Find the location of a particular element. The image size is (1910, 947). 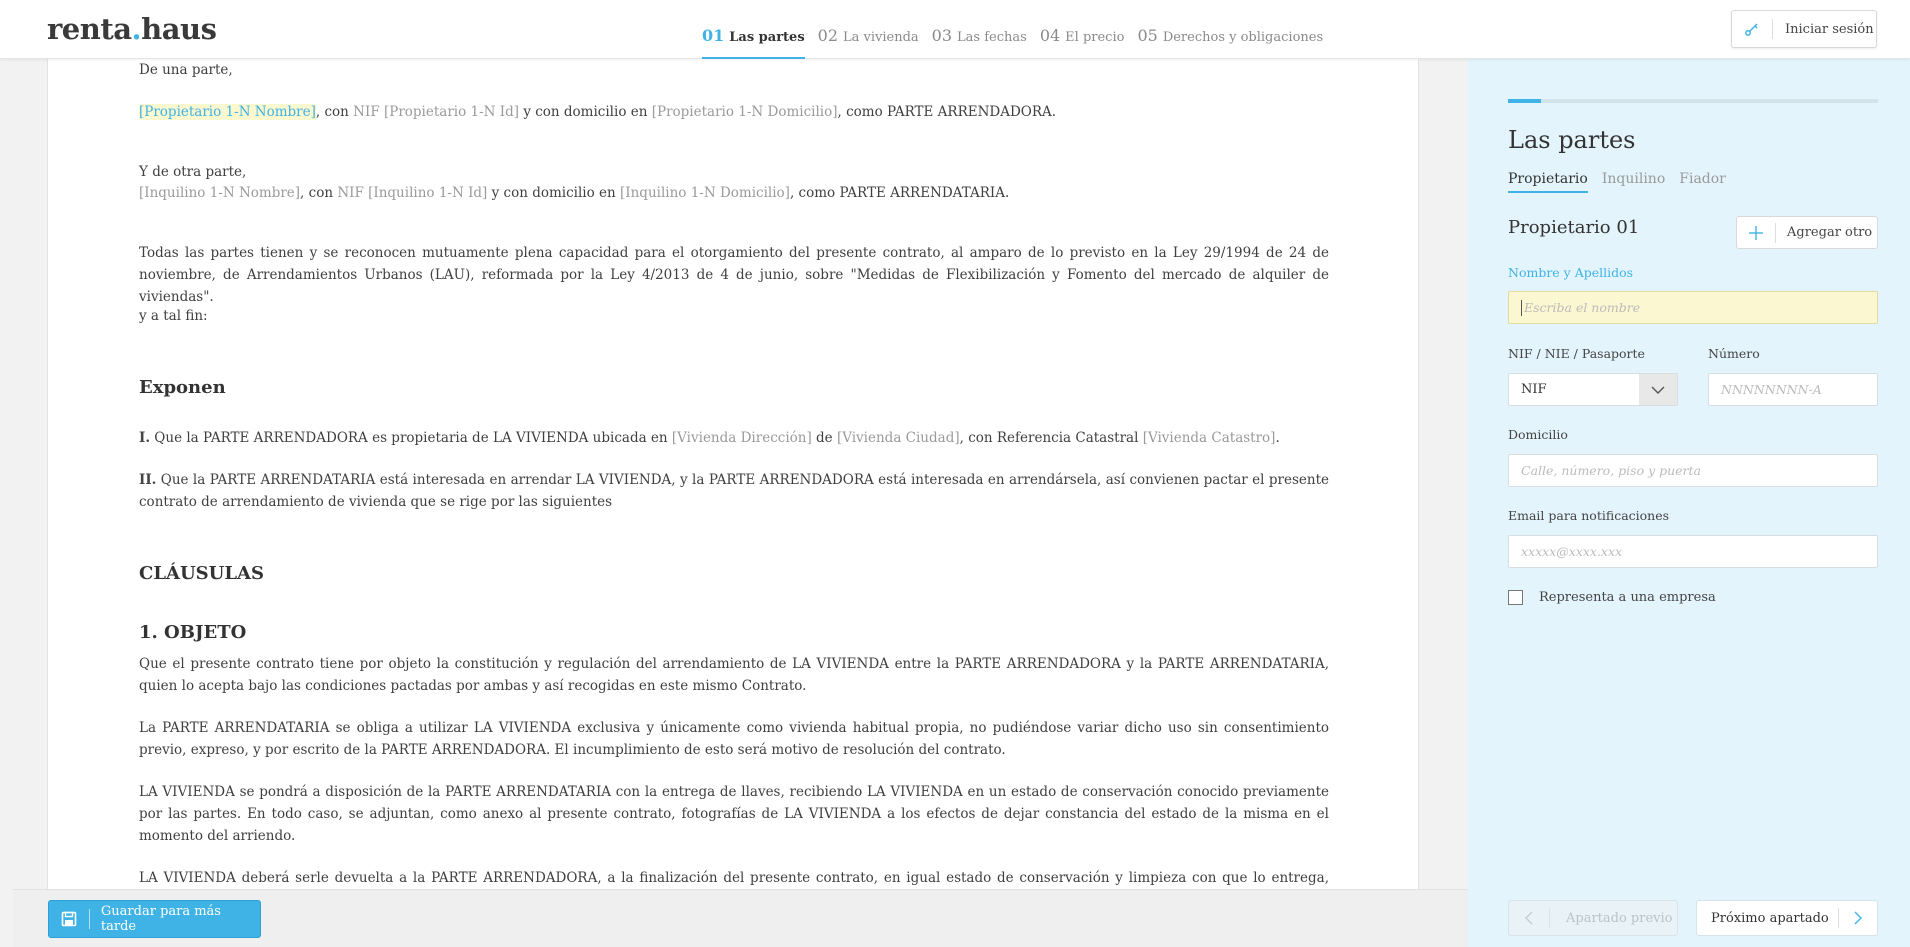

step-las-partes: 01 Las partes is located at coordinates (753, 29).